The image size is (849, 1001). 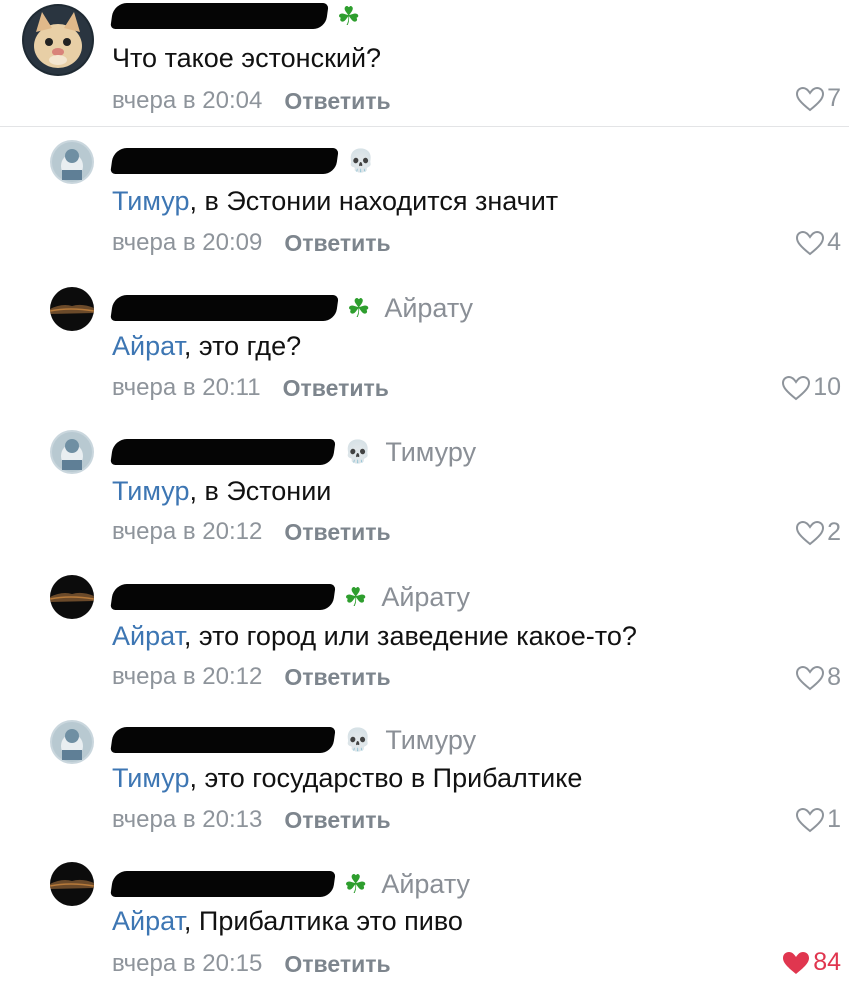 What do you see at coordinates (187, 963) in the screenshot?
I see `comment-timestamp: вчера в 20:15` at bounding box center [187, 963].